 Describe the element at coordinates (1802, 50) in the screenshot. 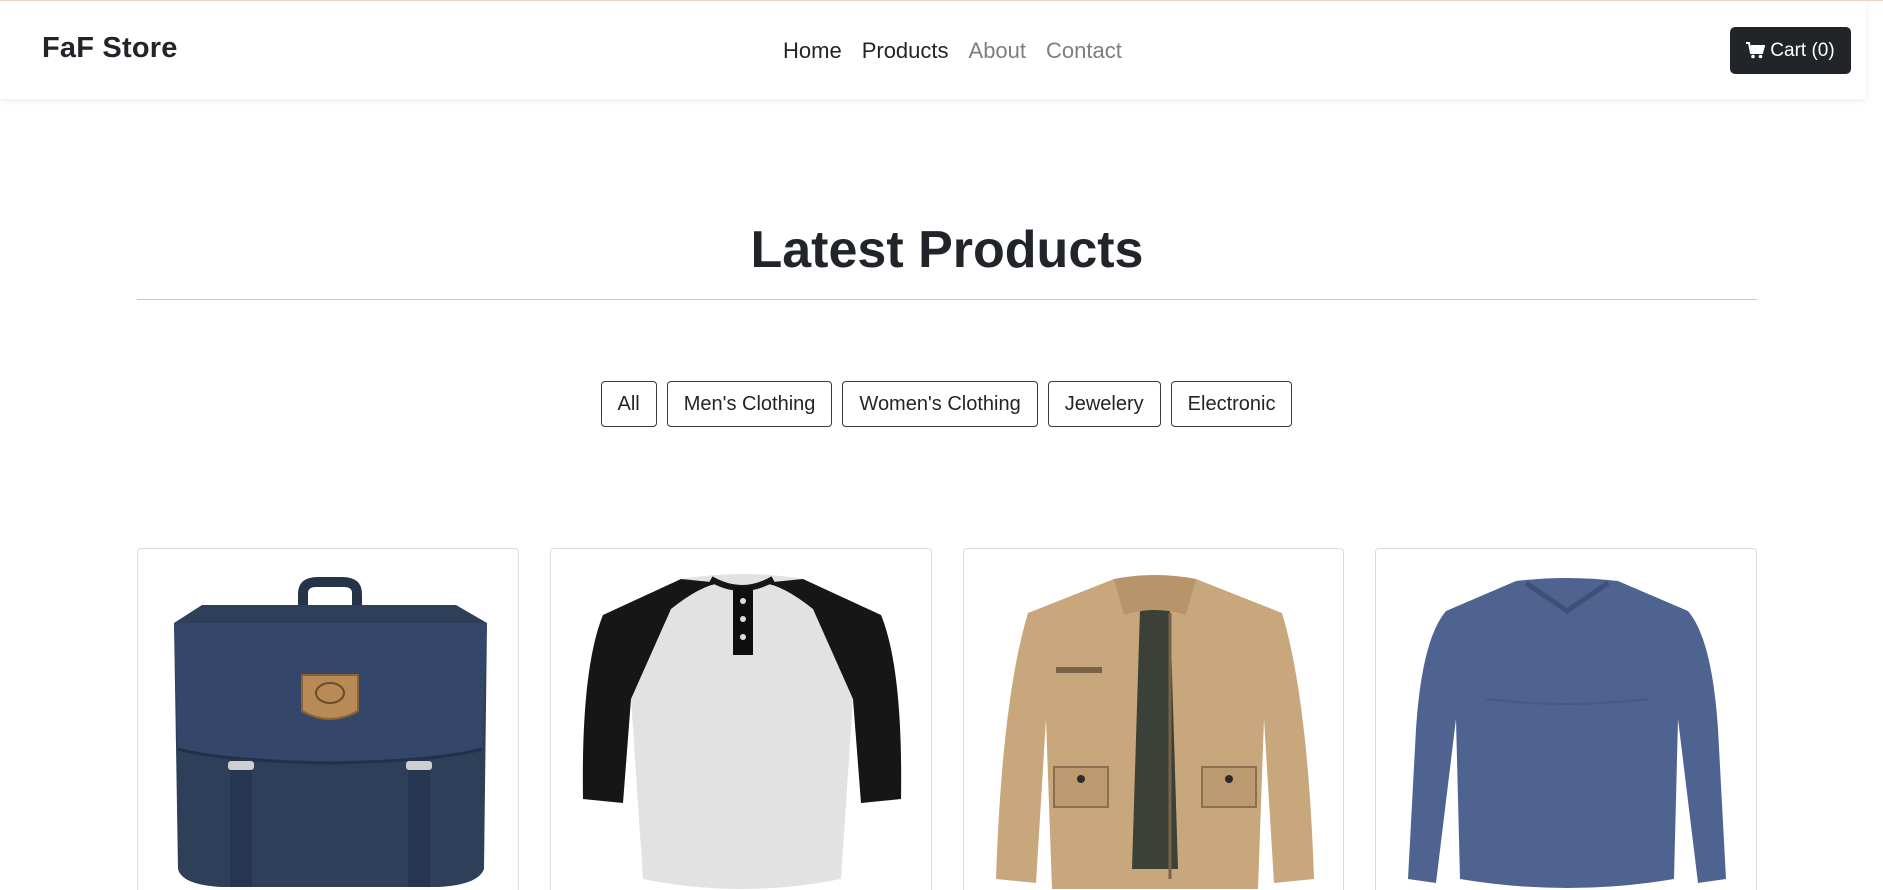

I see `cart-label: Cart (0)` at that location.